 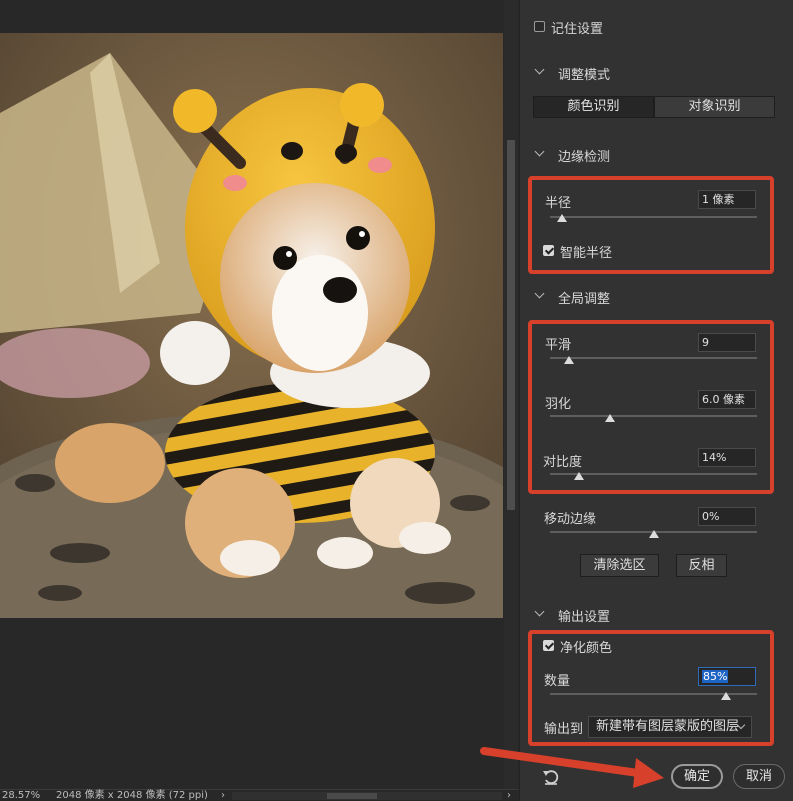 What do you see at coordinates (21, 795) in the screenshot?
I see `zoom-level: 28.57%` at bounding box center [21, 795].